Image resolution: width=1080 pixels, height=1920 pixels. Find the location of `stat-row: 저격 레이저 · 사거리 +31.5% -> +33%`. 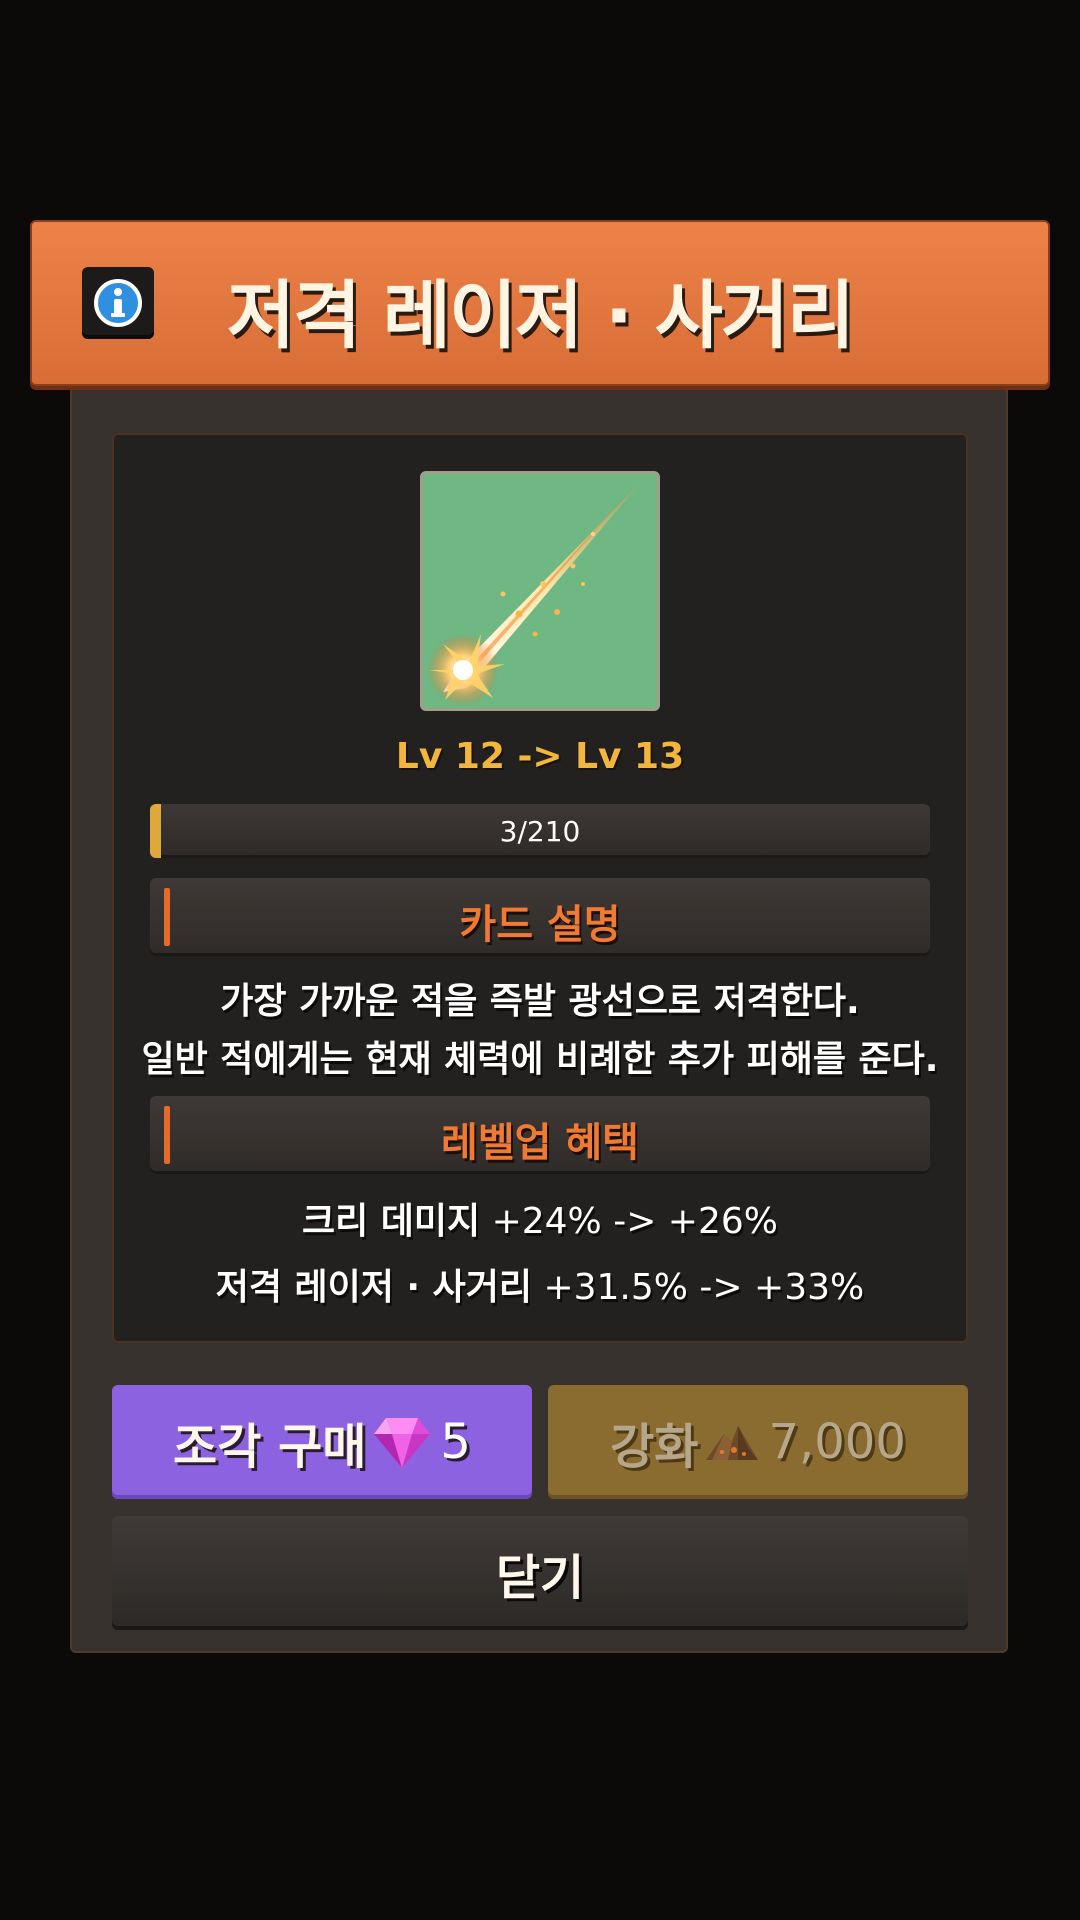

stat-row: 저격 레이저 · 사거리 +31.5% -> +33% is located at coordinates (540, 1284).